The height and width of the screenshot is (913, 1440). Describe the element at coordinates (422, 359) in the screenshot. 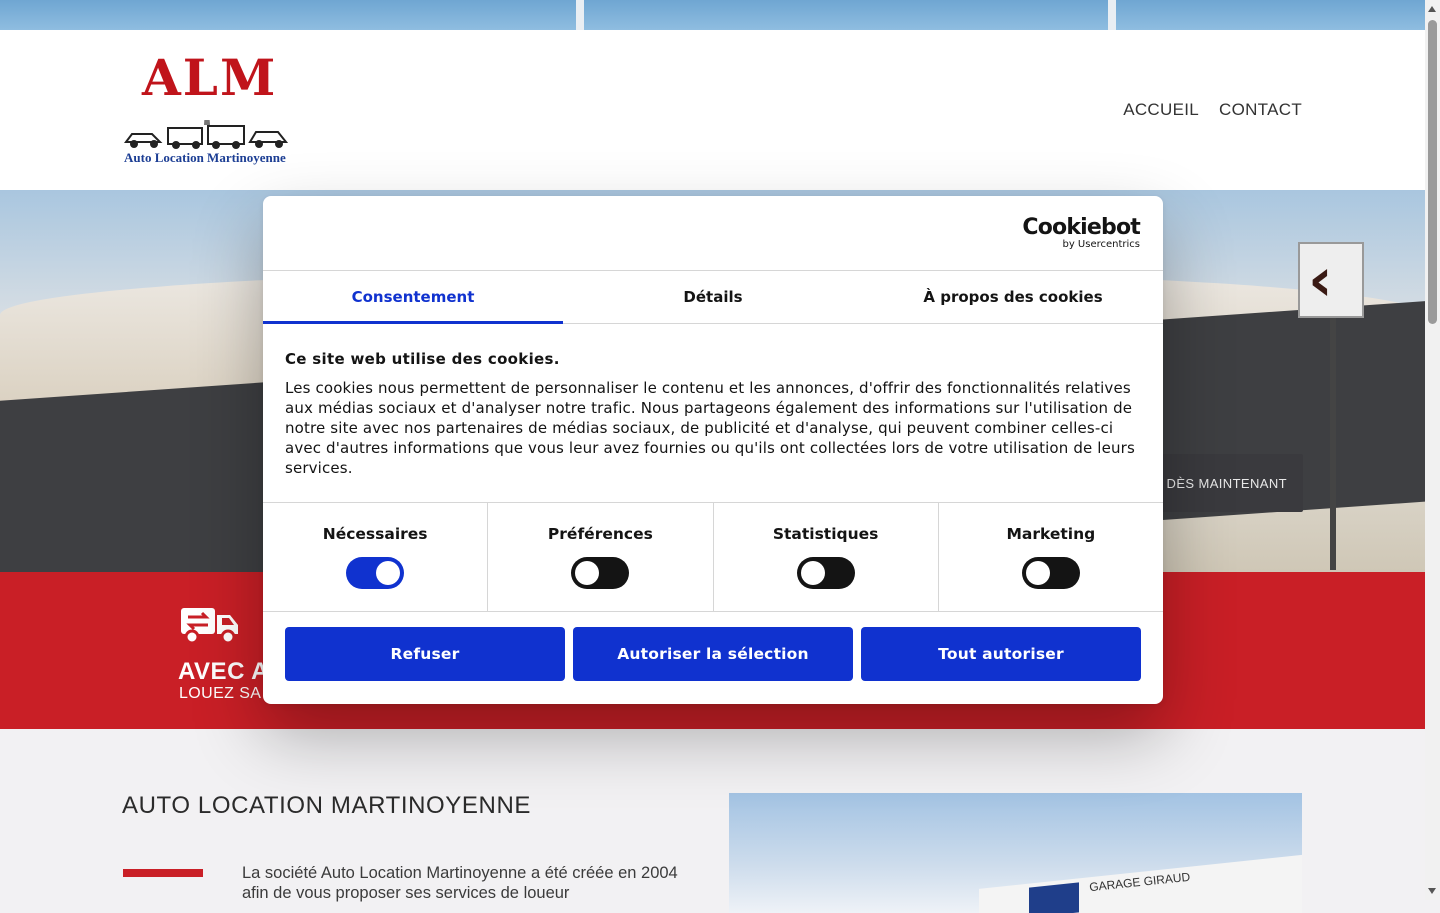

I see `dialog-heading: Ce site web utilise des cookies.` at that location.